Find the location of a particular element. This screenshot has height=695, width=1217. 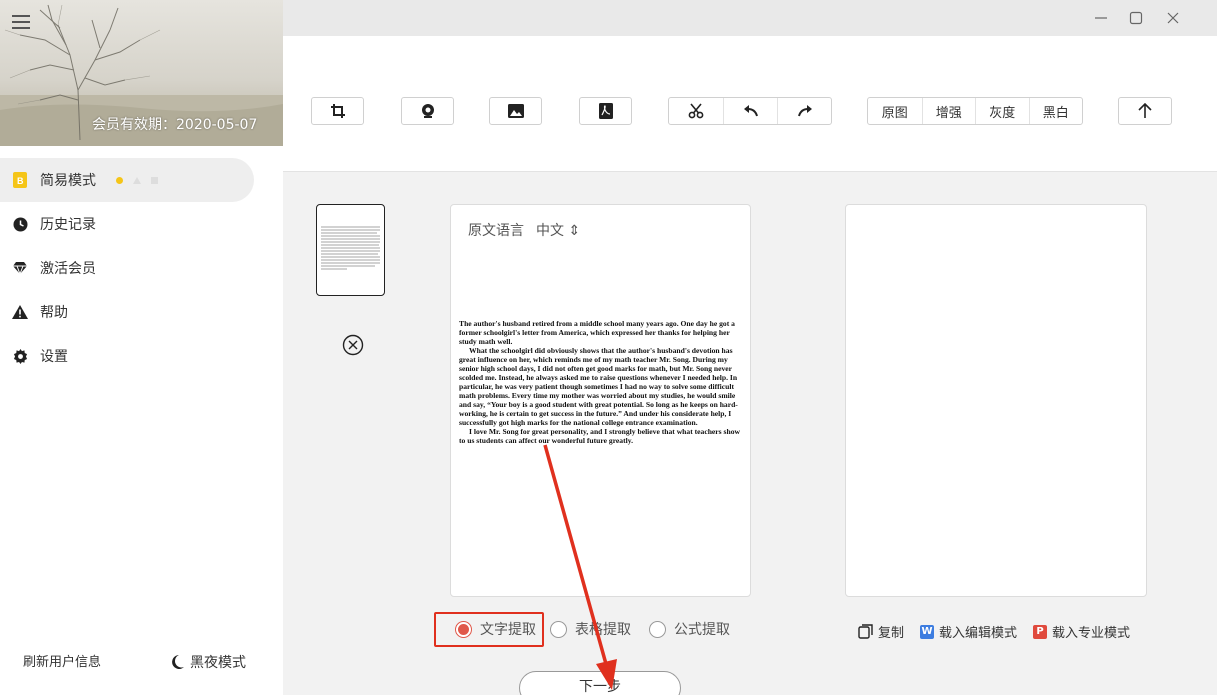

gear-icon is located at coordinates (20, 356).